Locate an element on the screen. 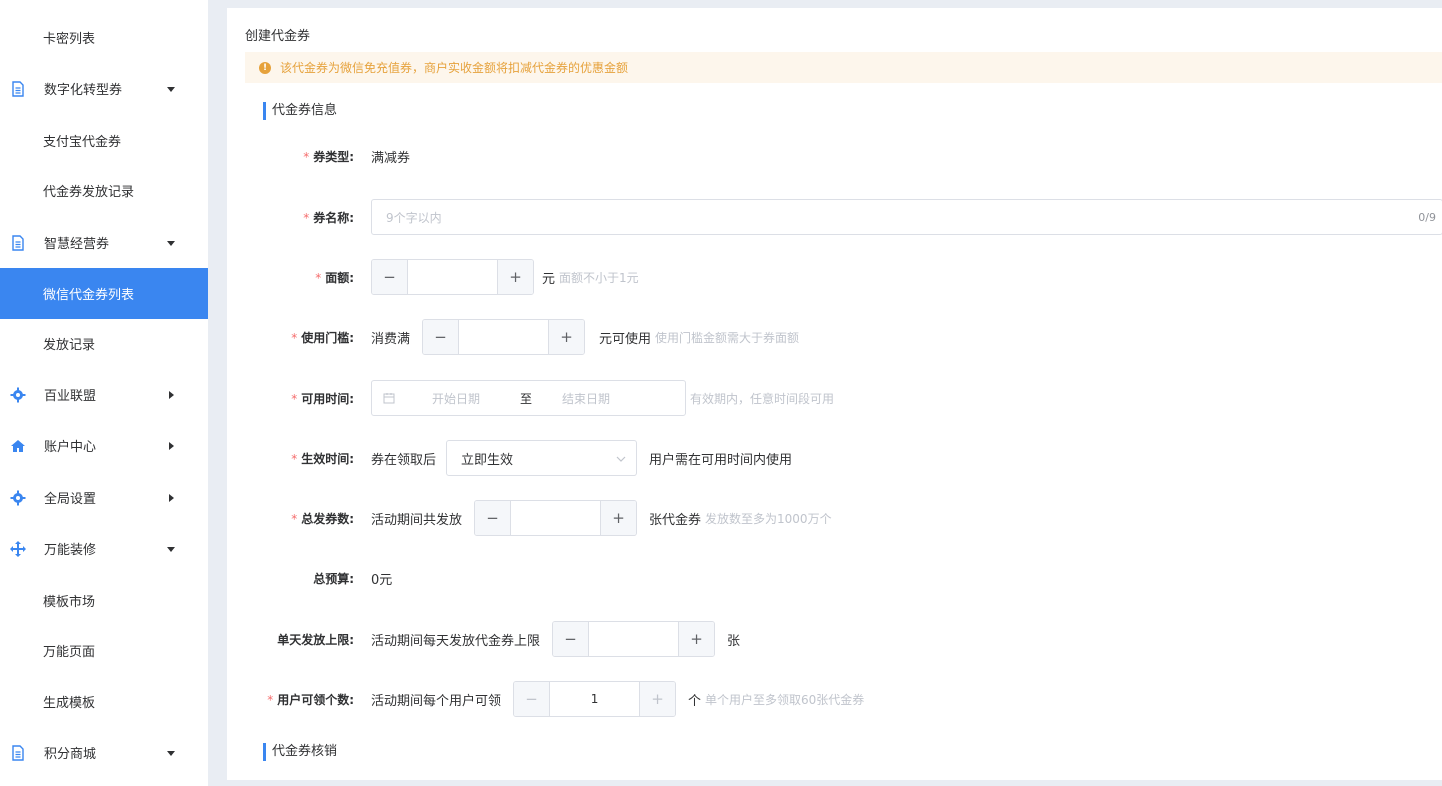  sidebar-item-label: 模板市场 is located at coordinates (69, 602).